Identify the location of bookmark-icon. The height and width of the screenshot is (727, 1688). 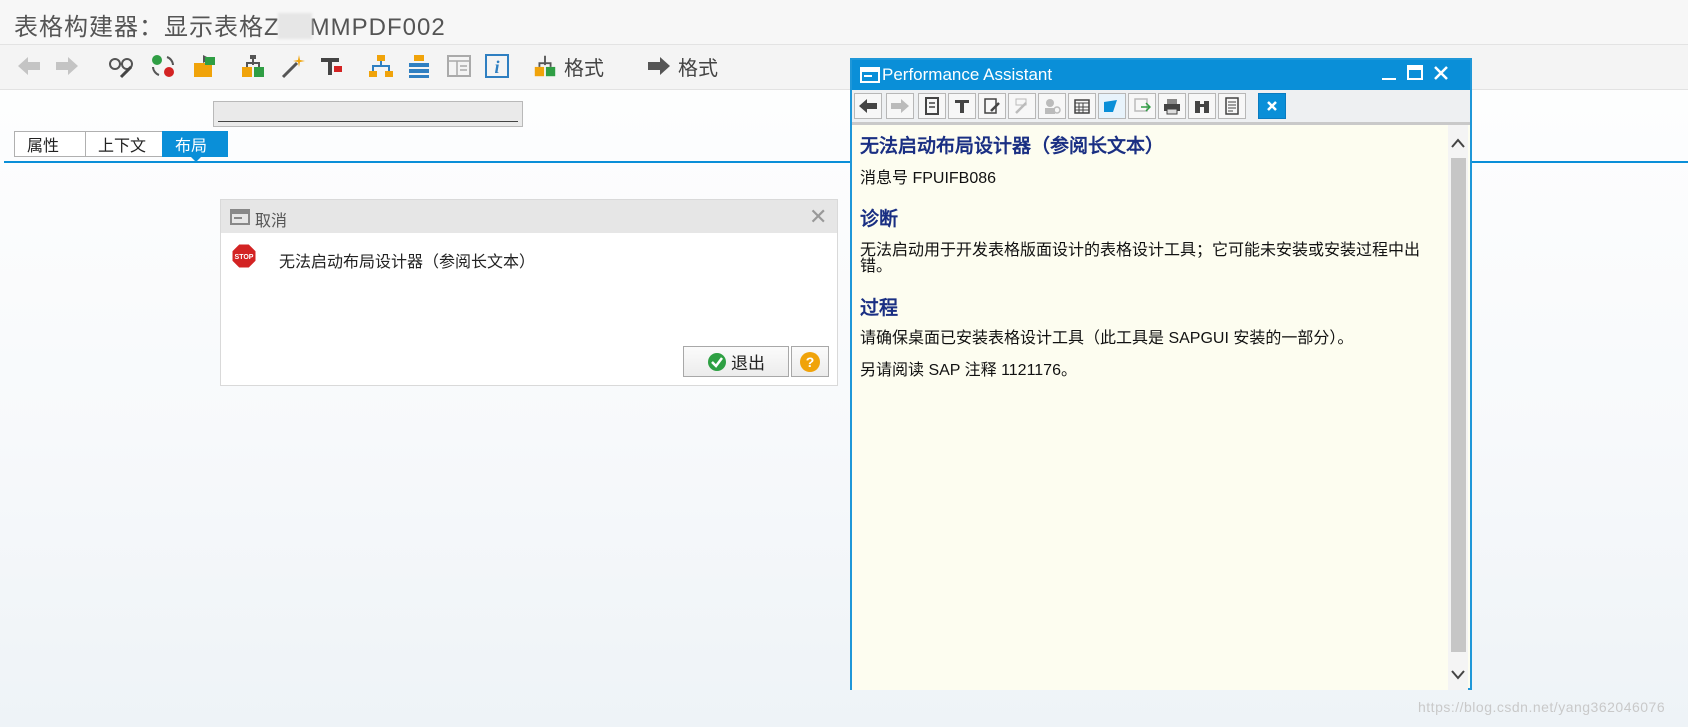
(1112, 106).